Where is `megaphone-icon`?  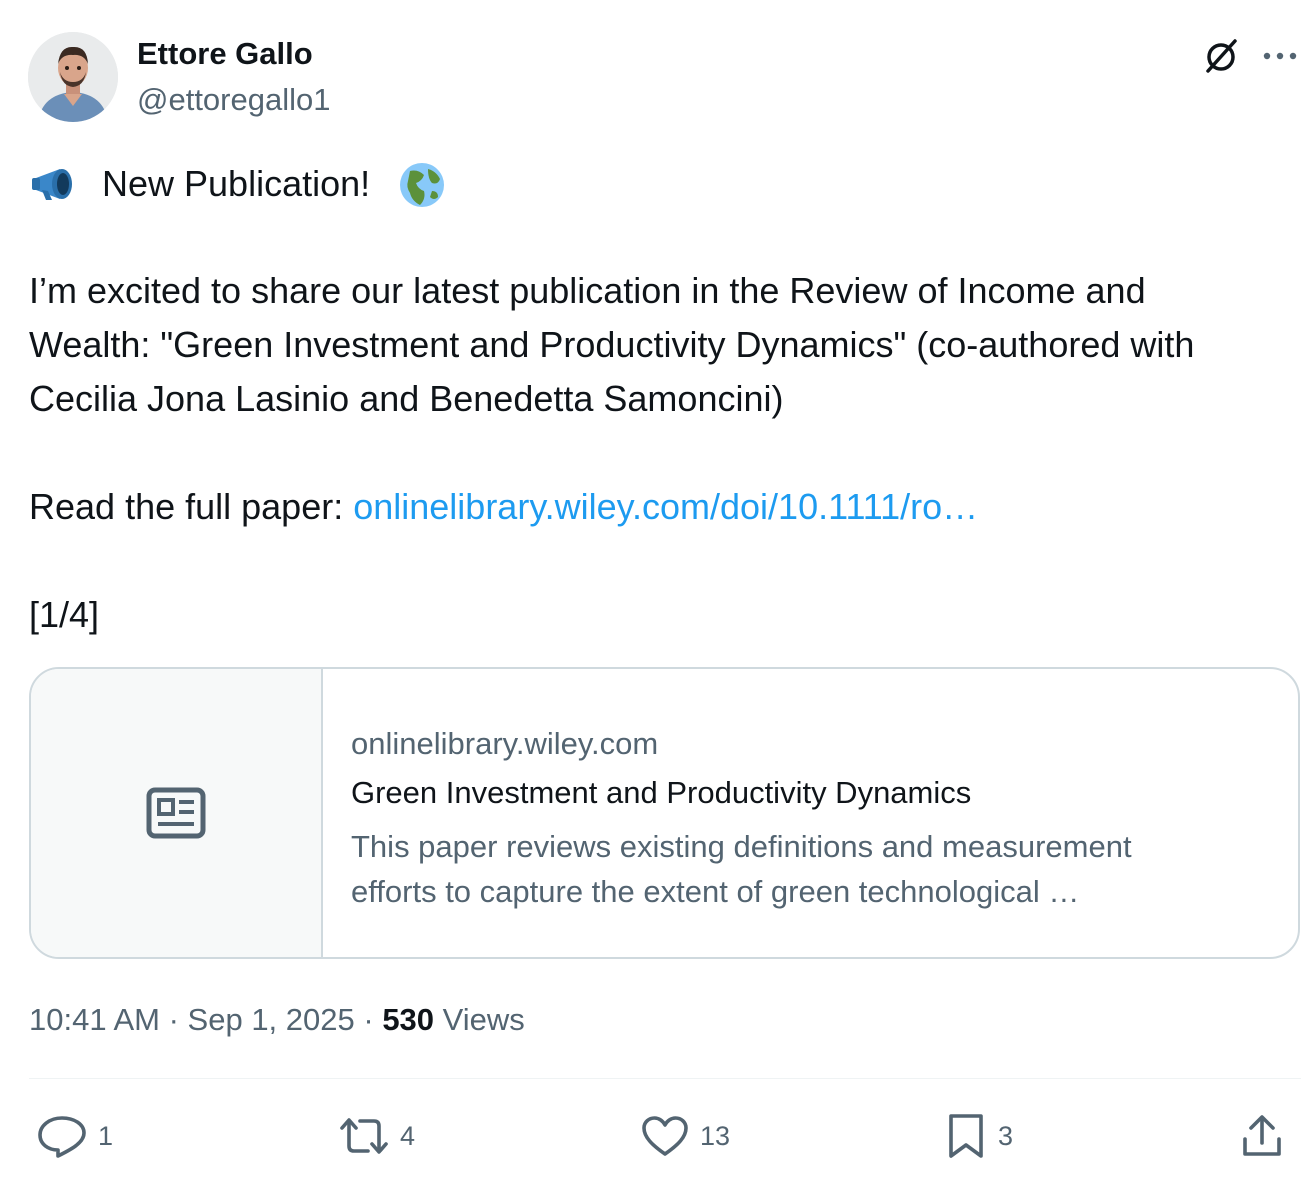
megaphone-icon is located at coordinates (54, 184).